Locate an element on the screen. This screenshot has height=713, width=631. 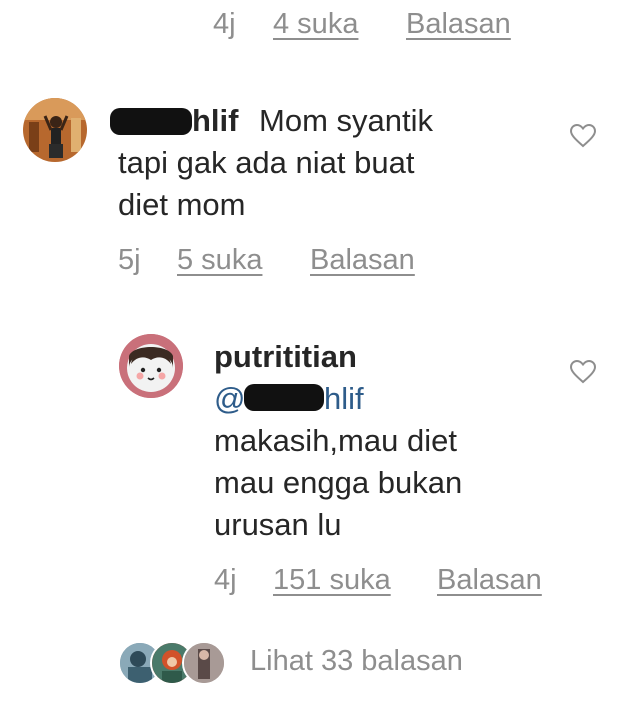
avatar-stack is located at coordinates (172, 663).